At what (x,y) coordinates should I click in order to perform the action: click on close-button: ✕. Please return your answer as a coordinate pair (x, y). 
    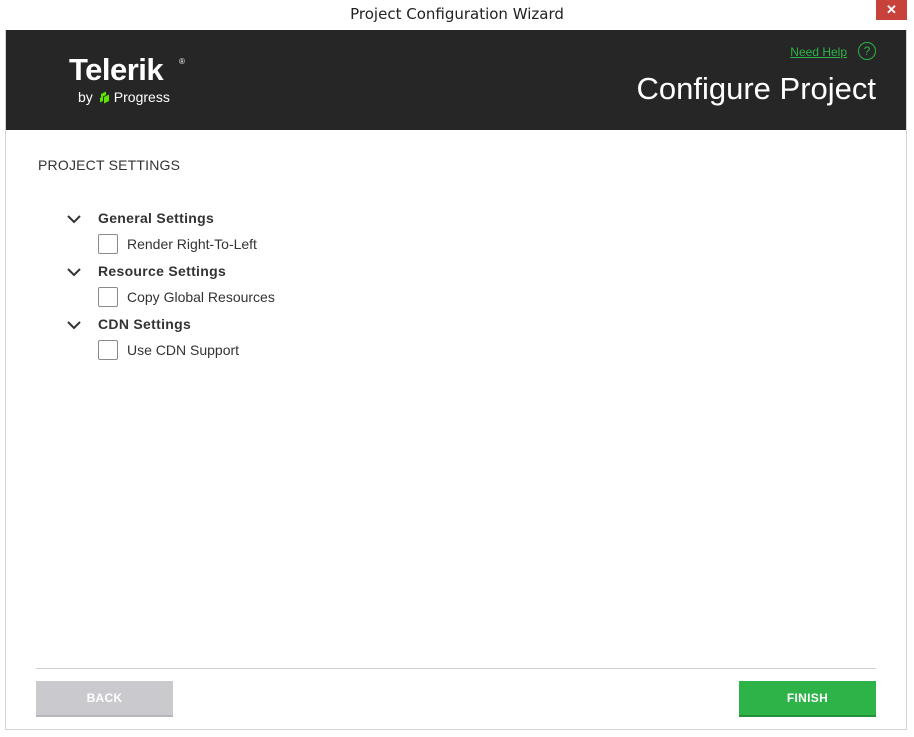
    Looking at the image, I should click on (891, 10).